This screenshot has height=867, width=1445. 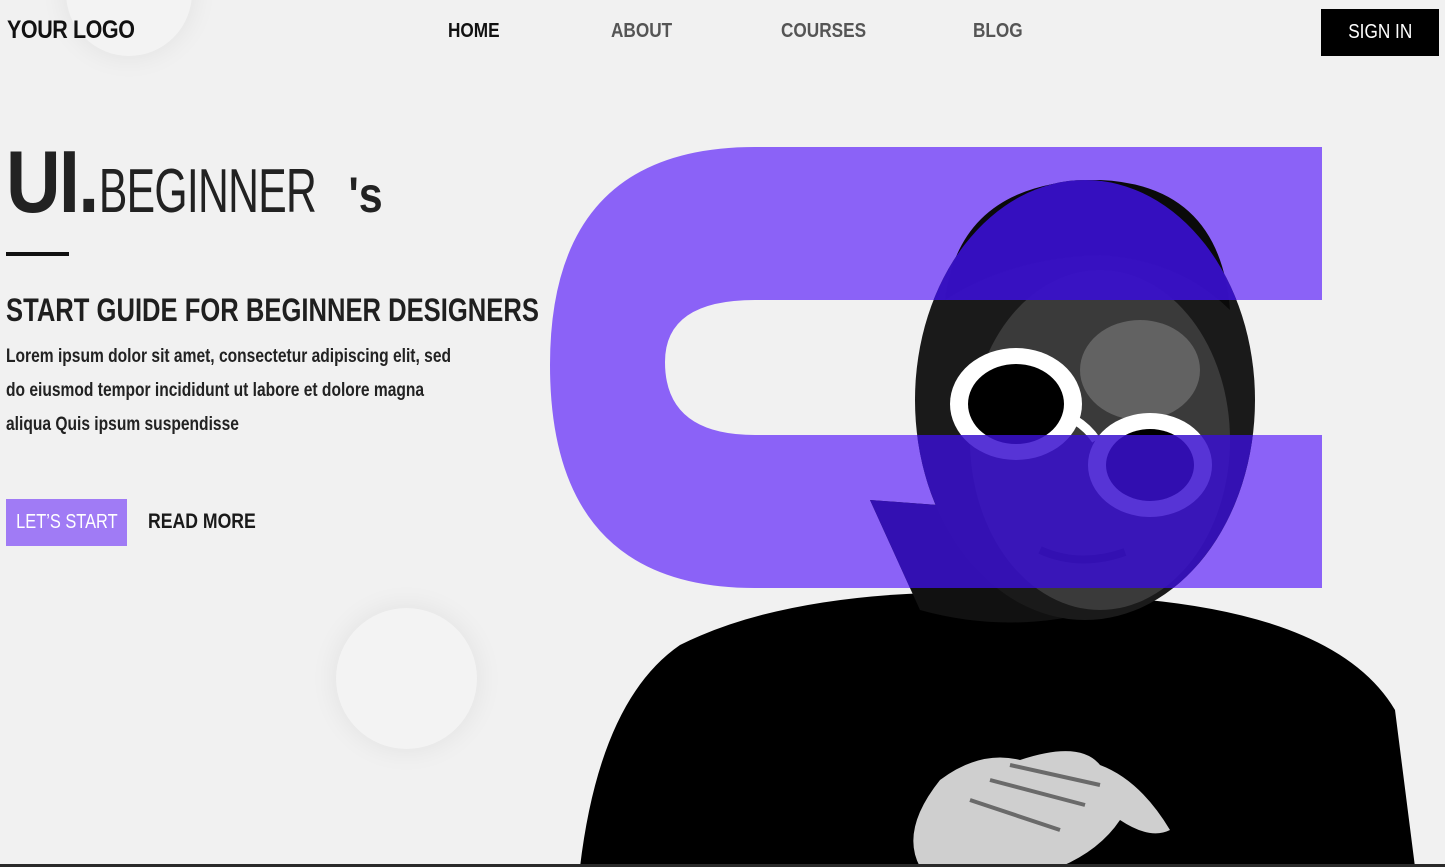 What do you see at coordinates (71, 30) in the screenshot?
I see `site-logo: YOUR LOGO` at bounding box center [71, 30].